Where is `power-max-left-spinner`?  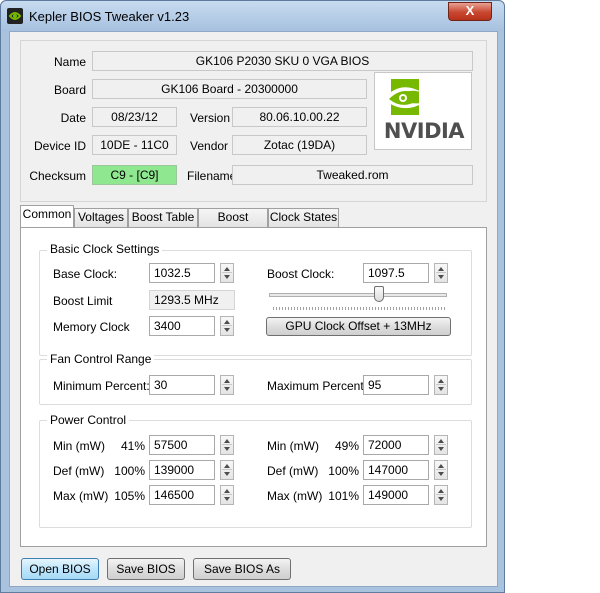
power-max-left-spinner is located at coordinates (227, 495).